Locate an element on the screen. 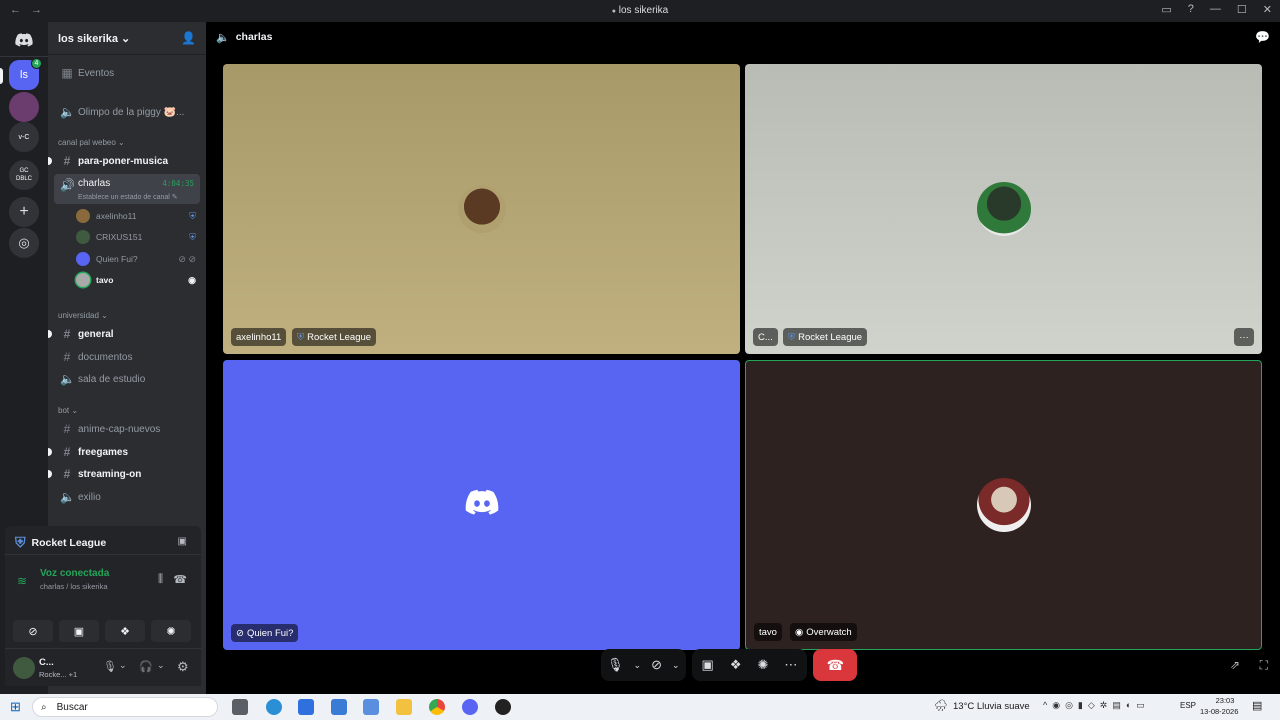  screen-share-icon: ▣ is located at coordinates (182, 541).